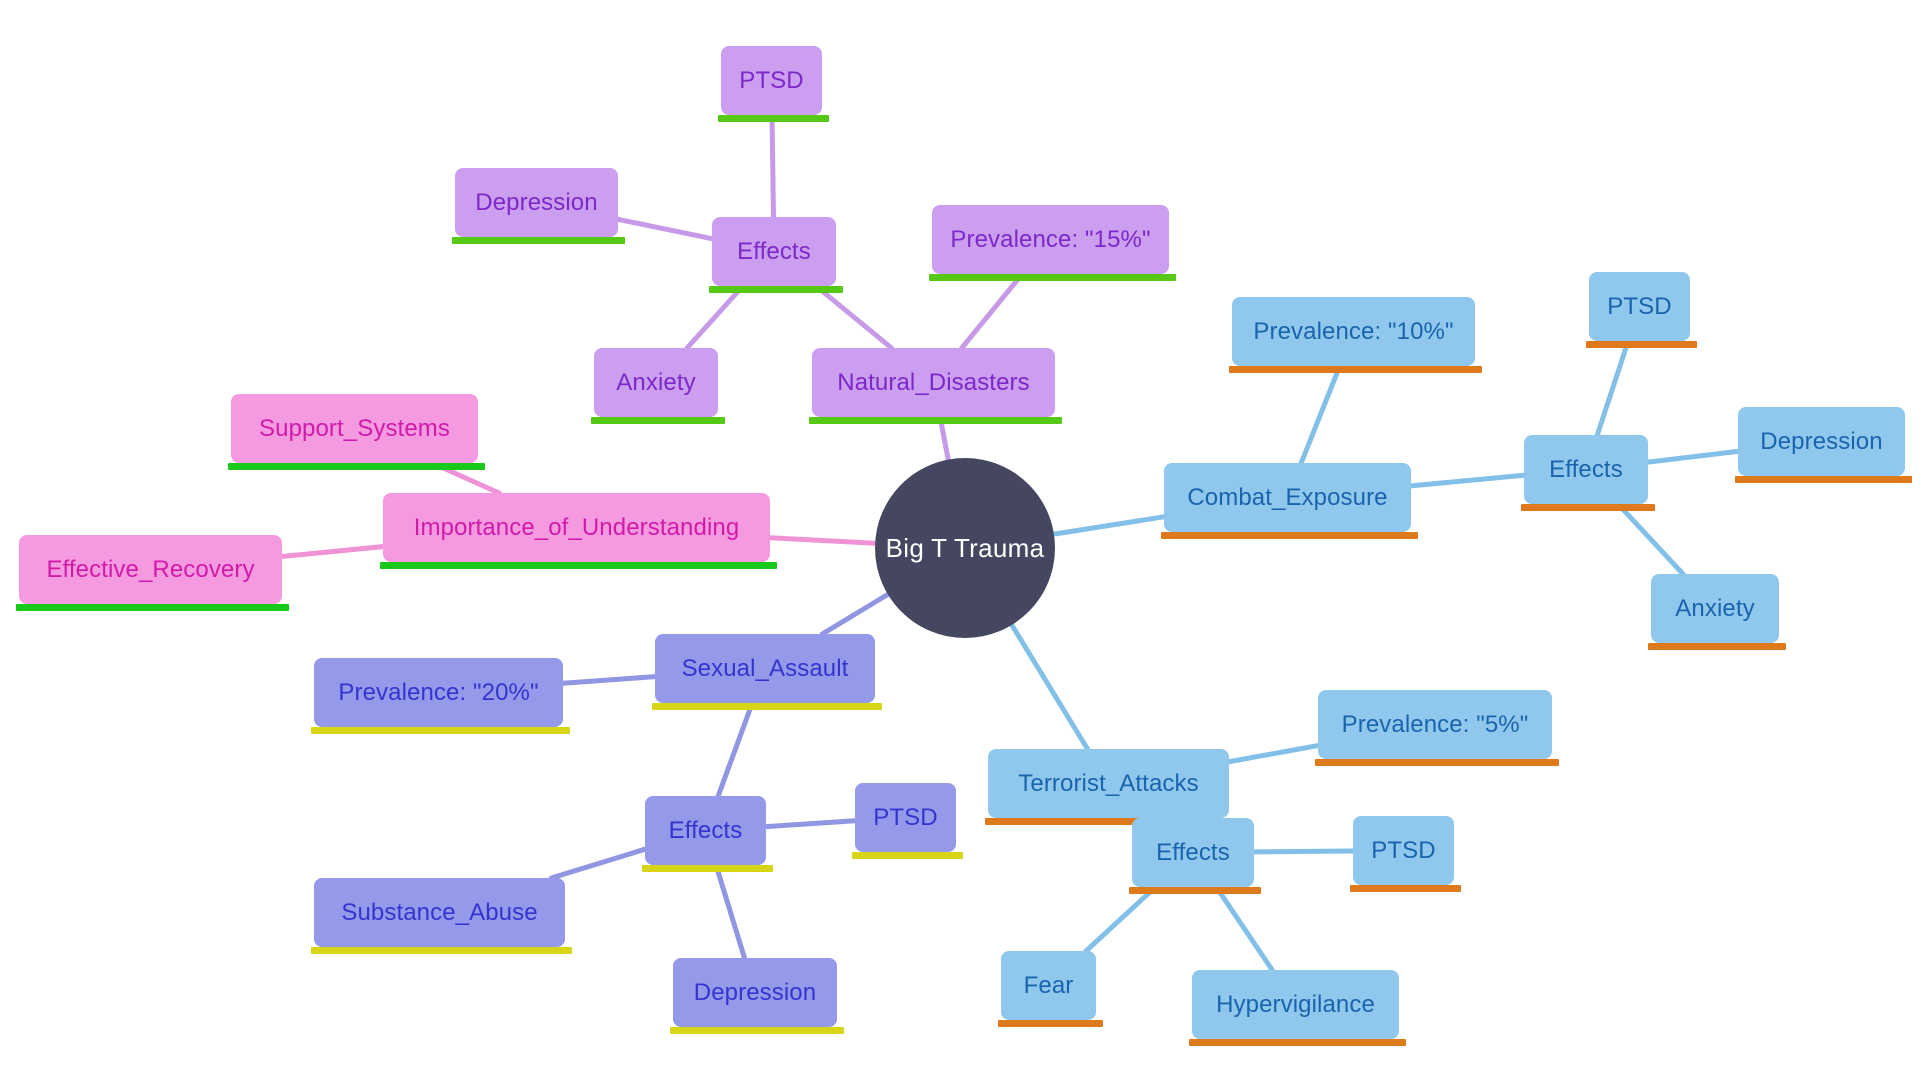  Describe the element at coordinates (665, 229) in the screenshot. I see `edge-effects-nd-to-depression-nd` at that location.